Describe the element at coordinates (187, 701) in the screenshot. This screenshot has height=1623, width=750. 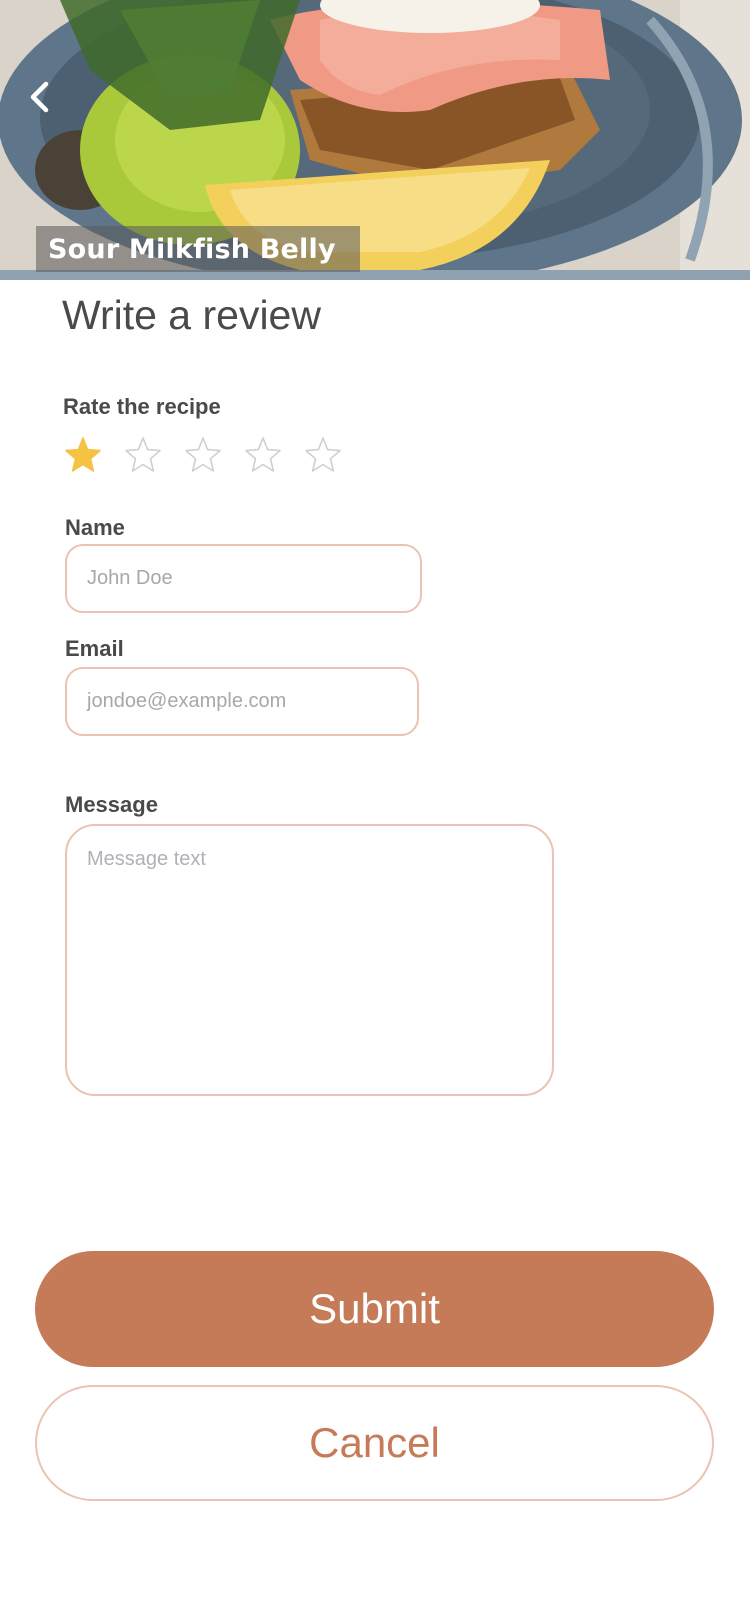
I see `email-placeholder: jondoe@example.com` at that location.